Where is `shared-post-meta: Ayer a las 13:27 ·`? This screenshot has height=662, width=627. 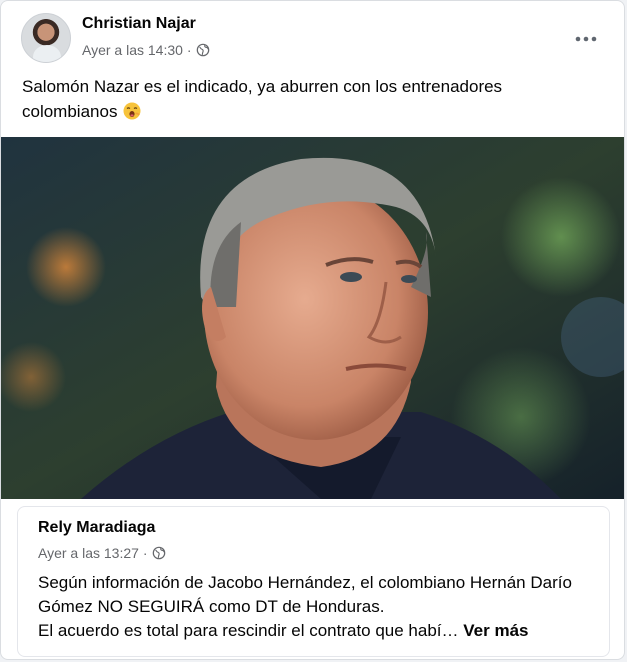 shared-post-meta: Ayer a las 13:27 · is located at coordinates (102, 553).